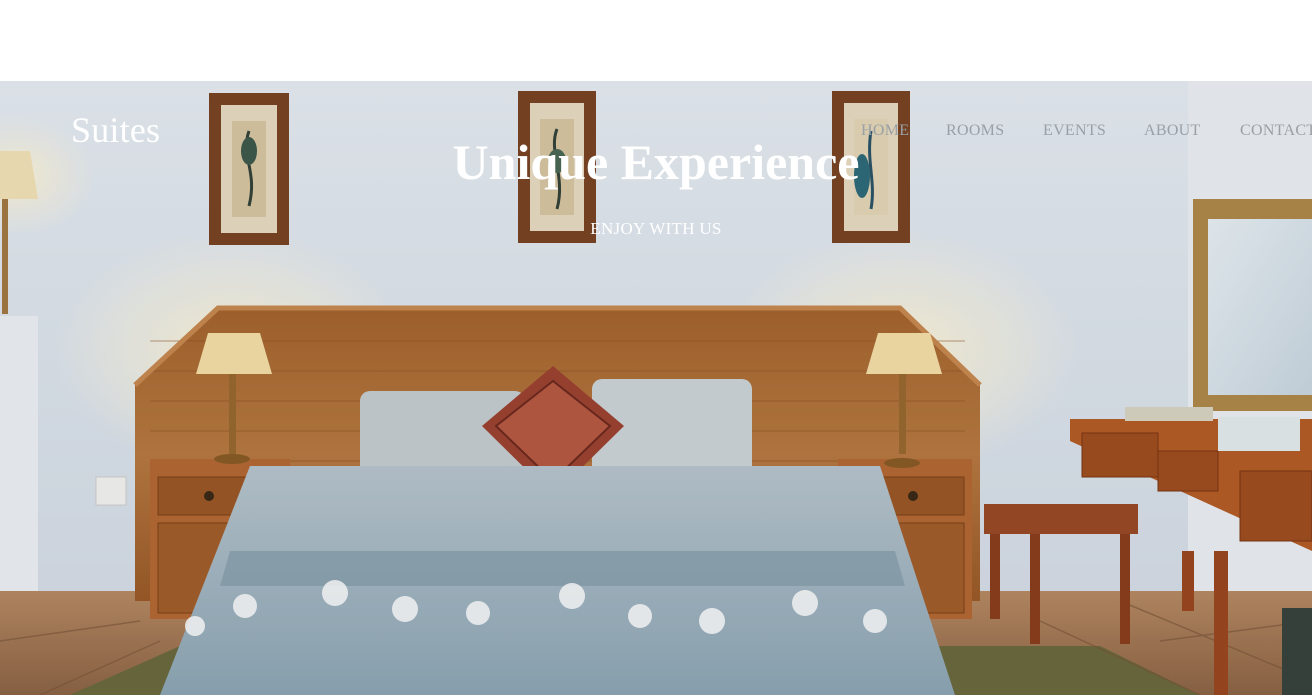 This screenshot has width=1312, height=695. What do you see at coordinates (656, 162) in the screenshot?
I see `hero-title: Unique Experience` at bounding box center [656, 162].